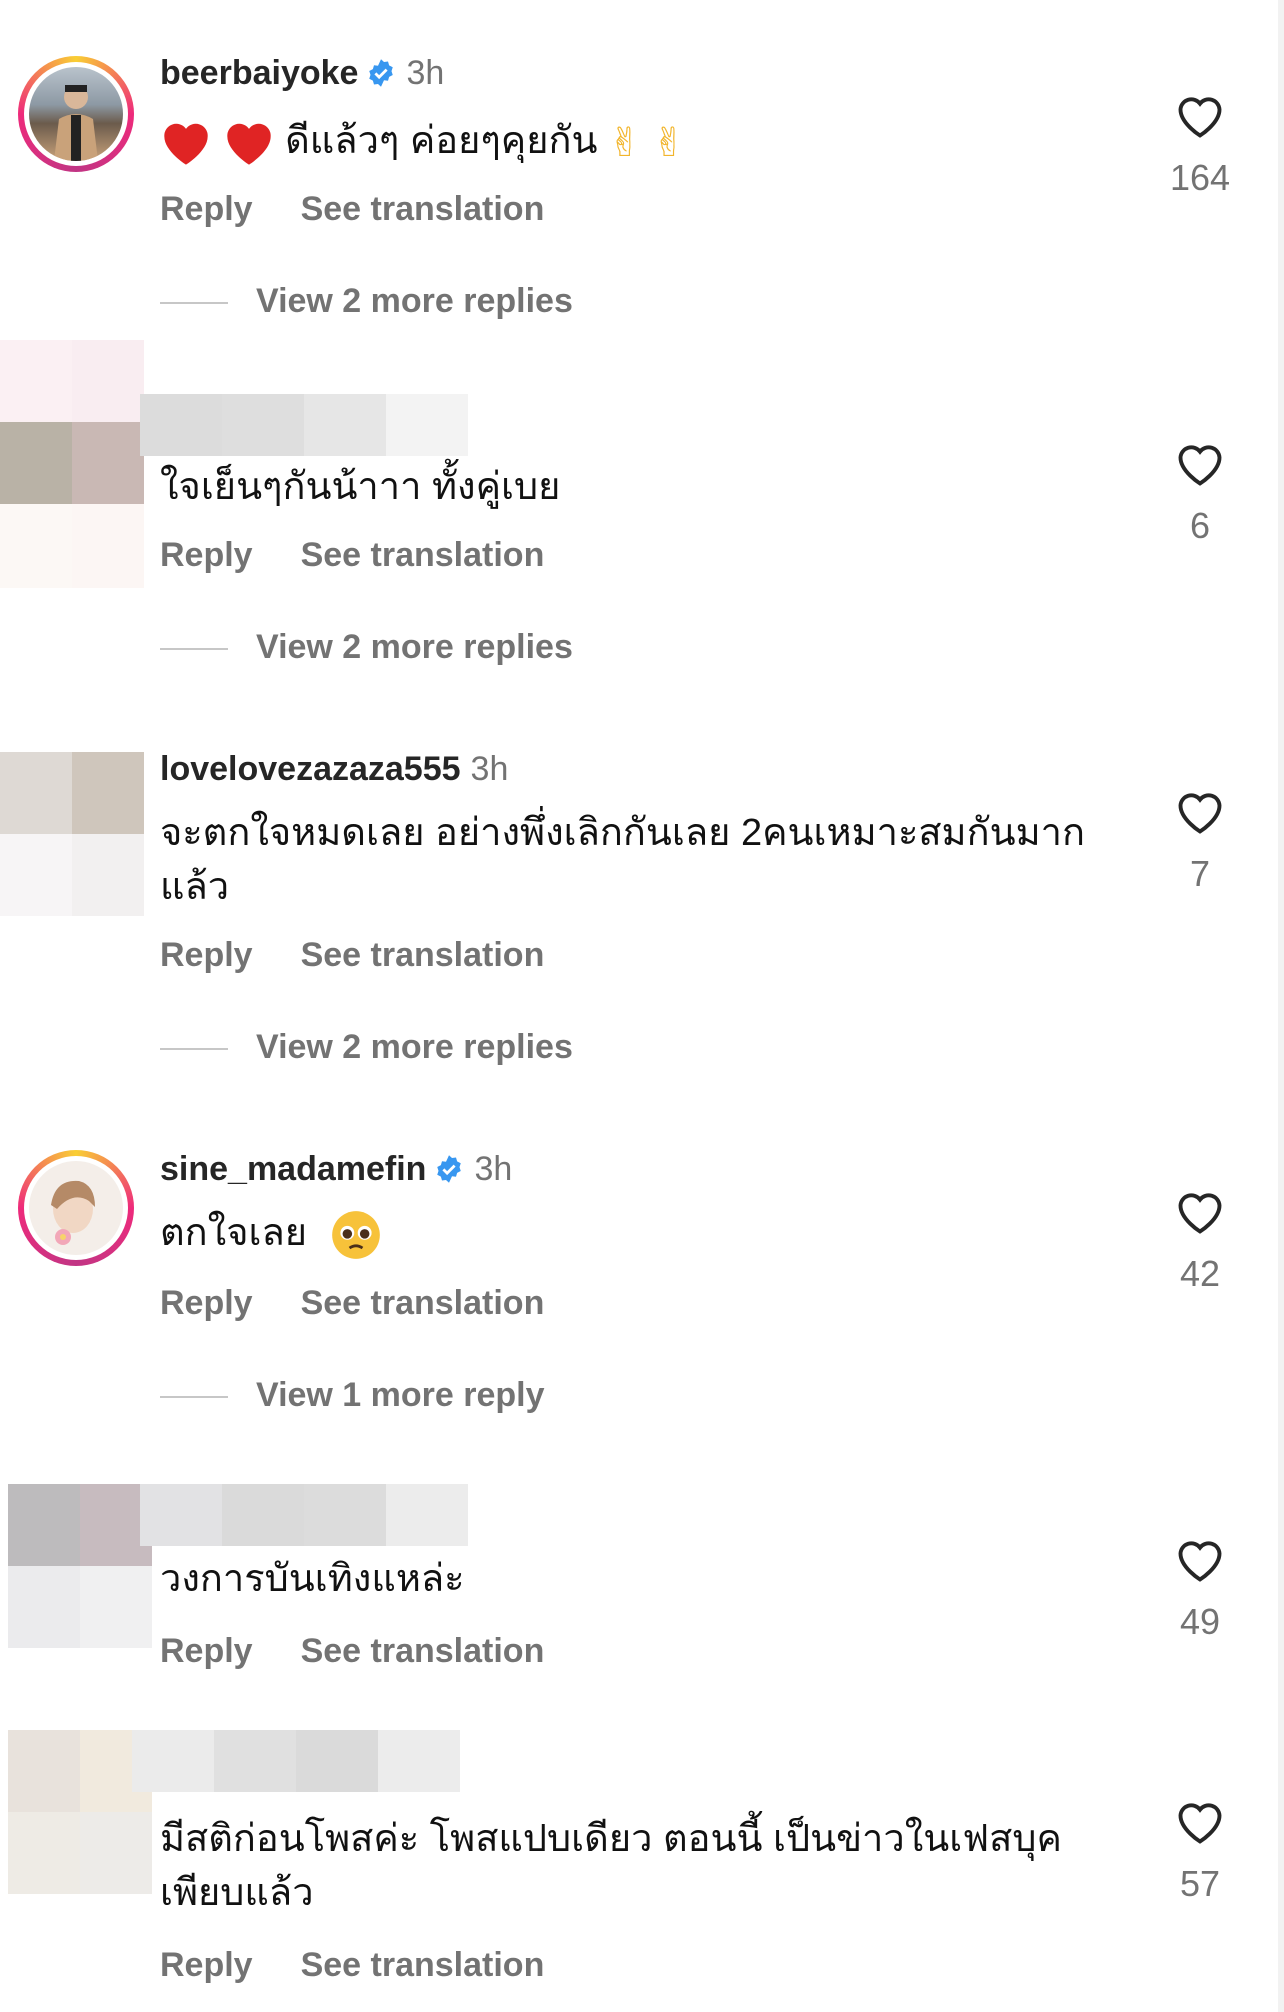  Describe the element at coordinates (1200, 493) in the screenshot. I see `like-button: 6` at that location.